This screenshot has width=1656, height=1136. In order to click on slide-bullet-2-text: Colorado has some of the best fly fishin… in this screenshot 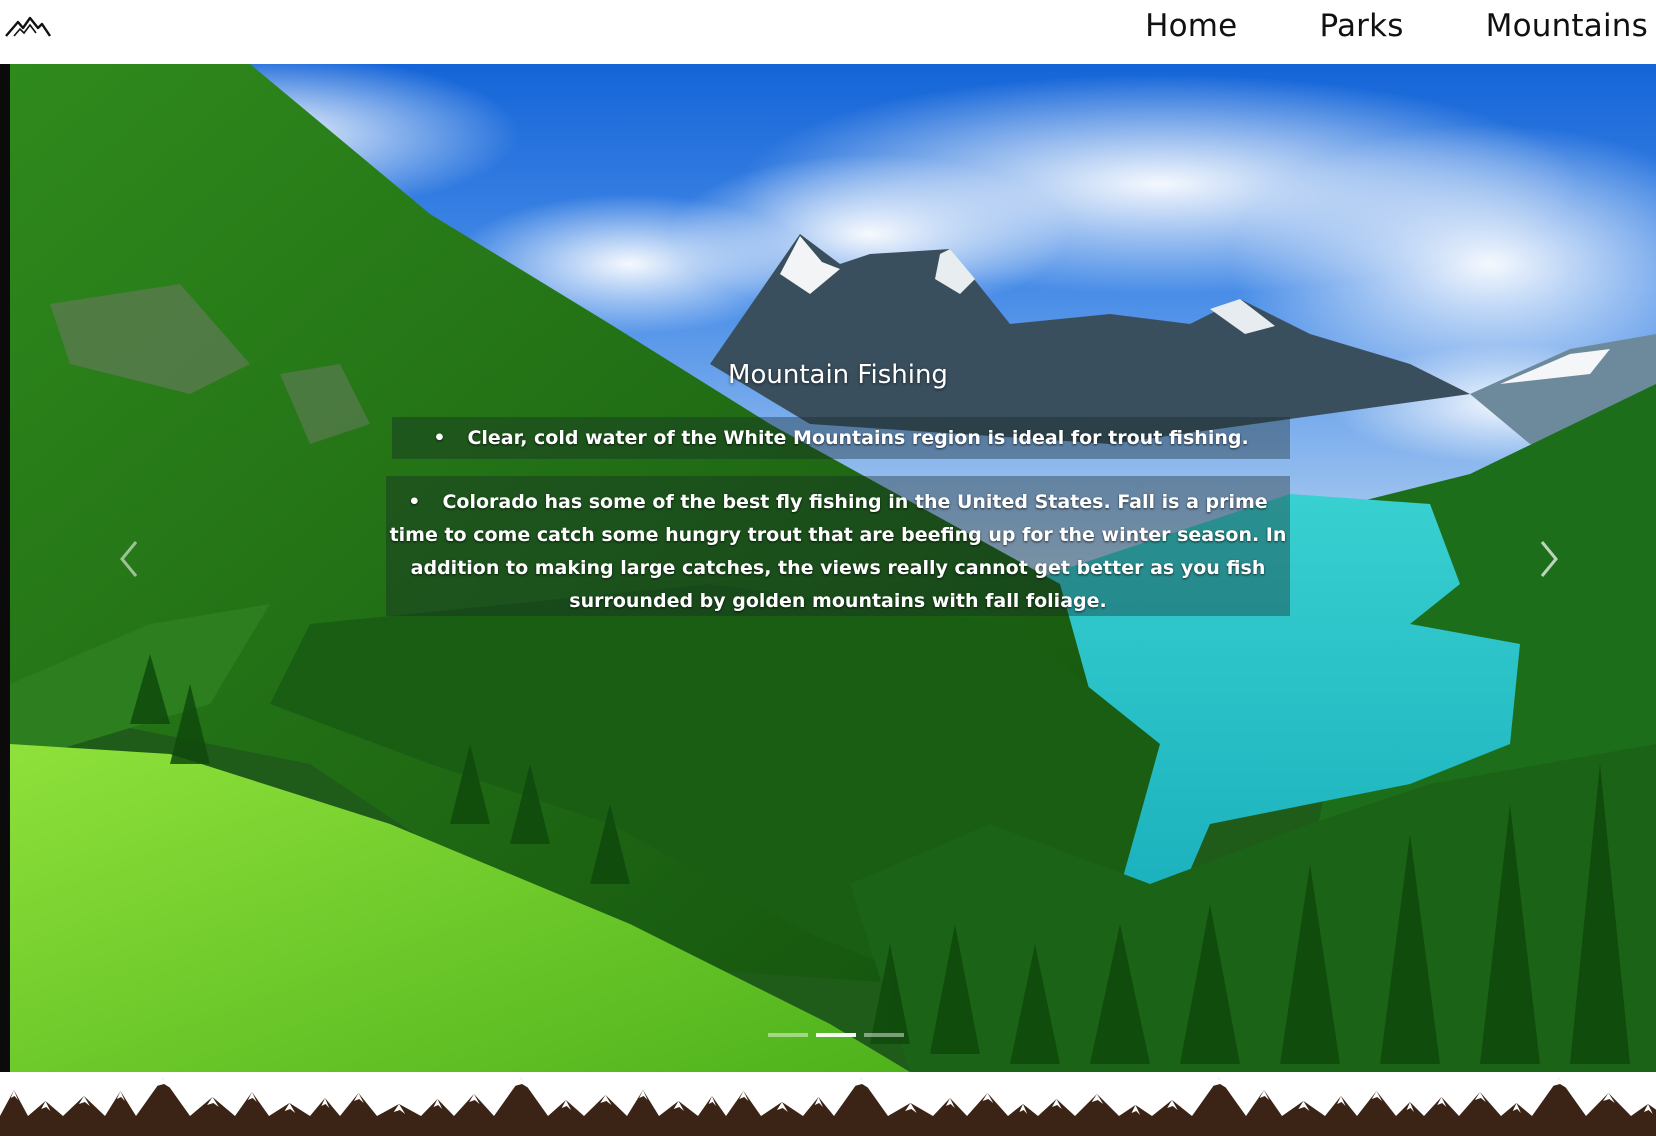, I will do `click(838, 551)`.